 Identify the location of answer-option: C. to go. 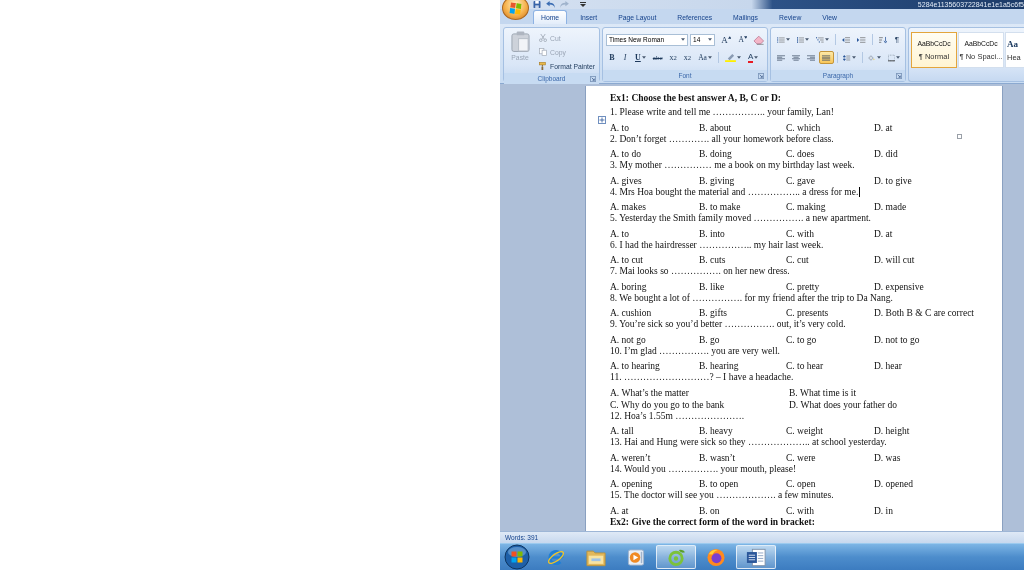
(830, 340).